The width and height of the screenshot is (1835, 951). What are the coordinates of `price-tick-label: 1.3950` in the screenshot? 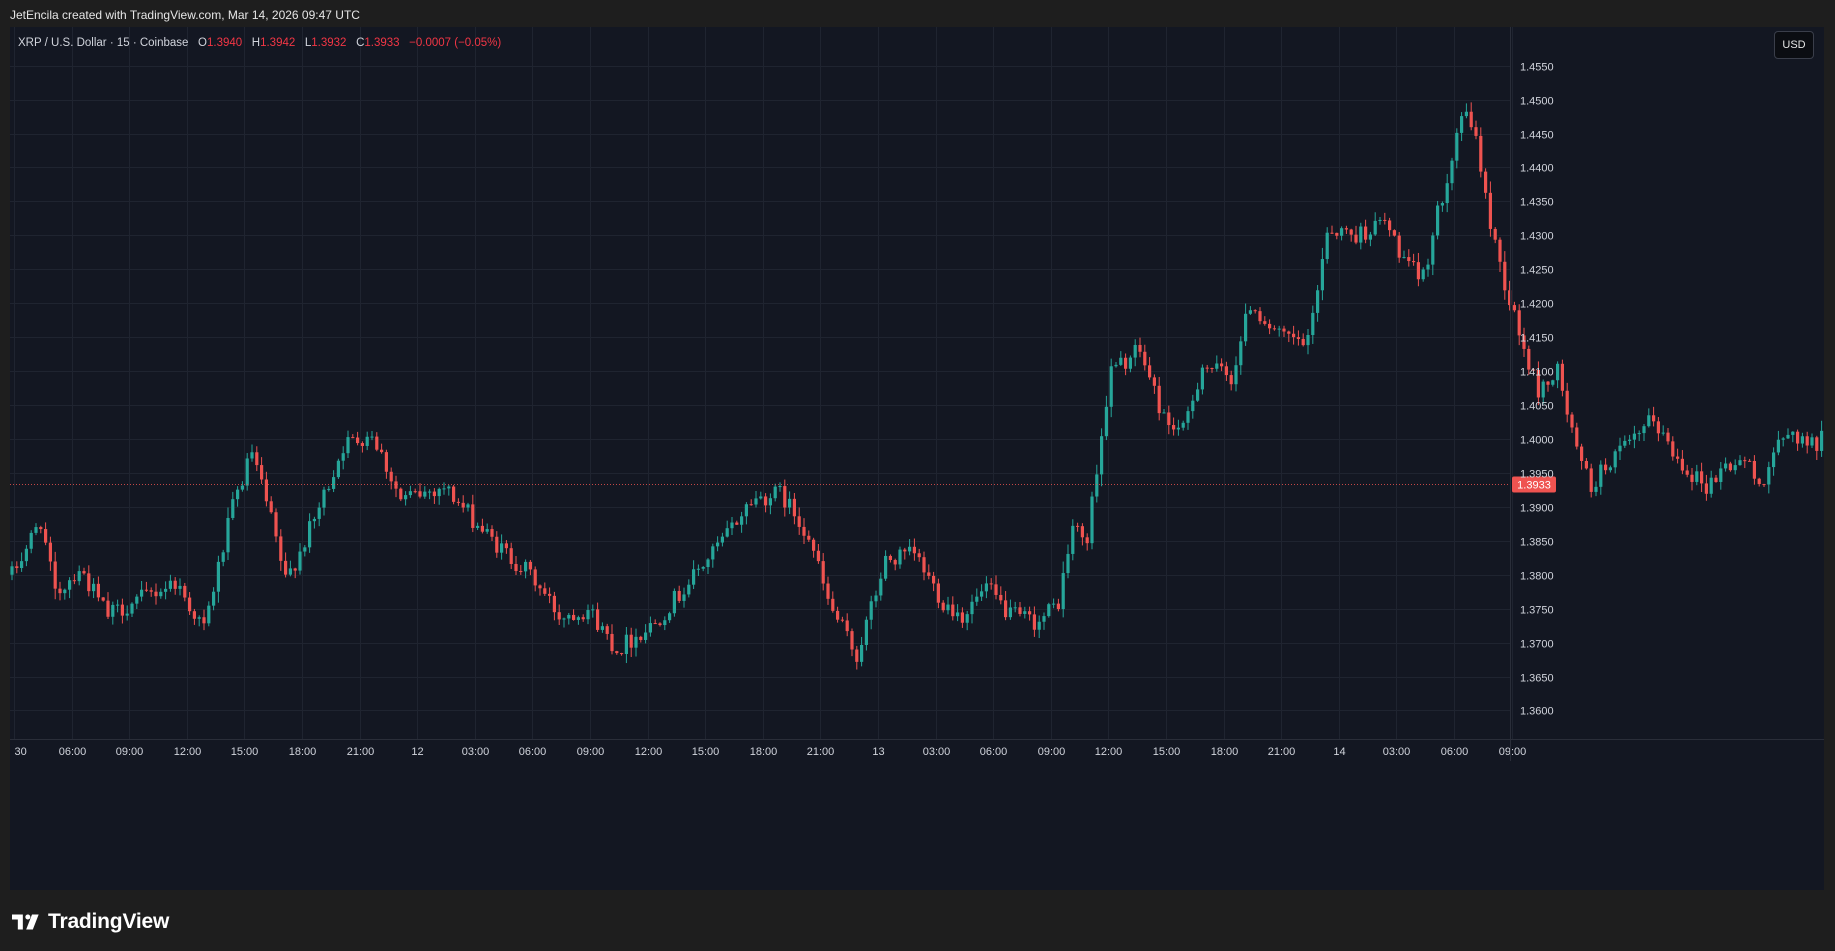 It's located at (1537, 475).